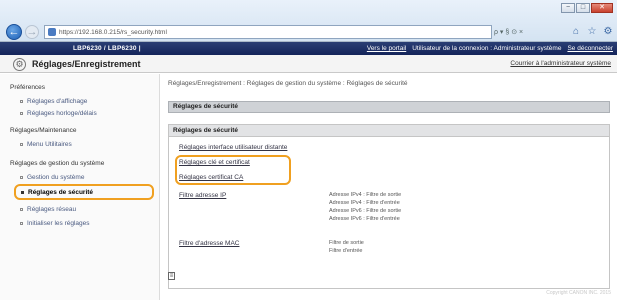 The height and width of the screenshot is (300, 617). What do you see at coordinates (56, 177) in the screenshot?
I see `sidebar-item-label: Gestion du système` at bounding box center [56, 177].